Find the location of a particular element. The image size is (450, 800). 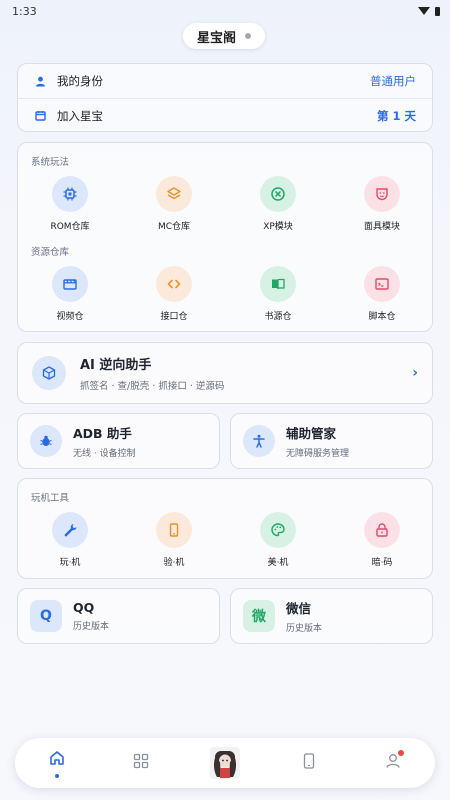

tools-grid: 玩·机 验·机 美·机 暗·码 is located at coordinates (226, 540).